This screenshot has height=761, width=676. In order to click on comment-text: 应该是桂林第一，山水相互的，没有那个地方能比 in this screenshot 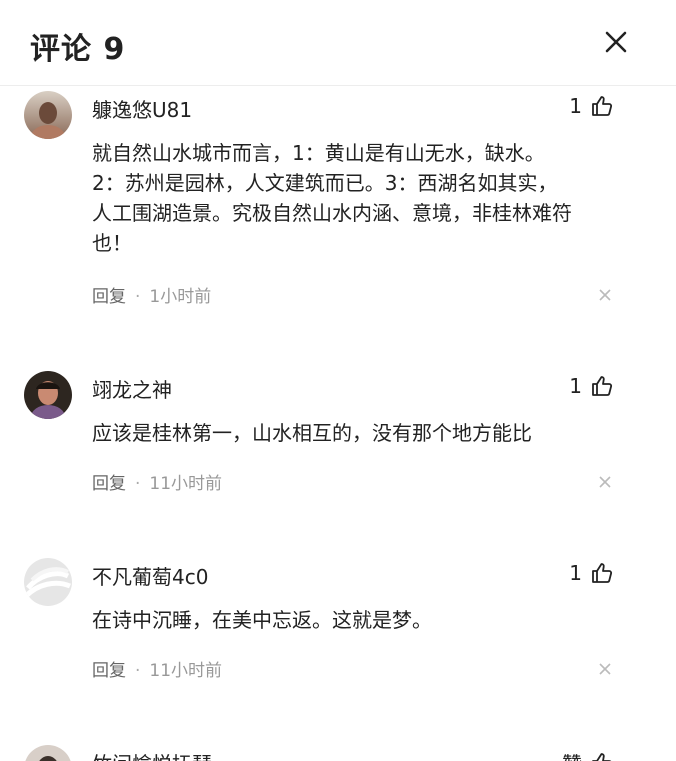, I will do `click(362, 433)`.